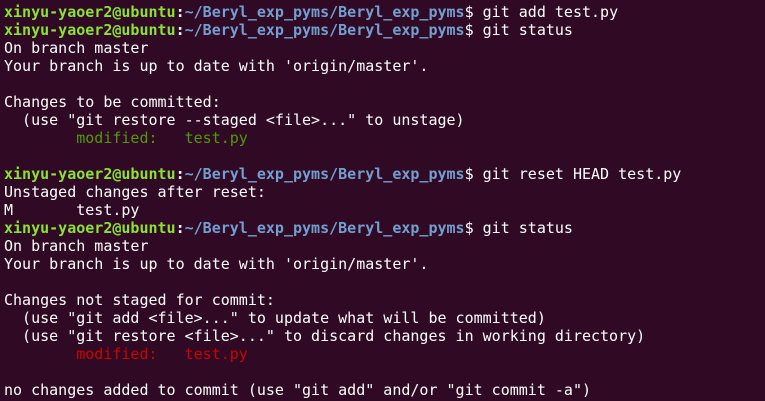 The width and height of the screenshot is (765, 401). What do you see at coordinates (582, 174) in the screenshot?
I see `command-text: git reset HEAD test.py` at bounding box center [582, 174].